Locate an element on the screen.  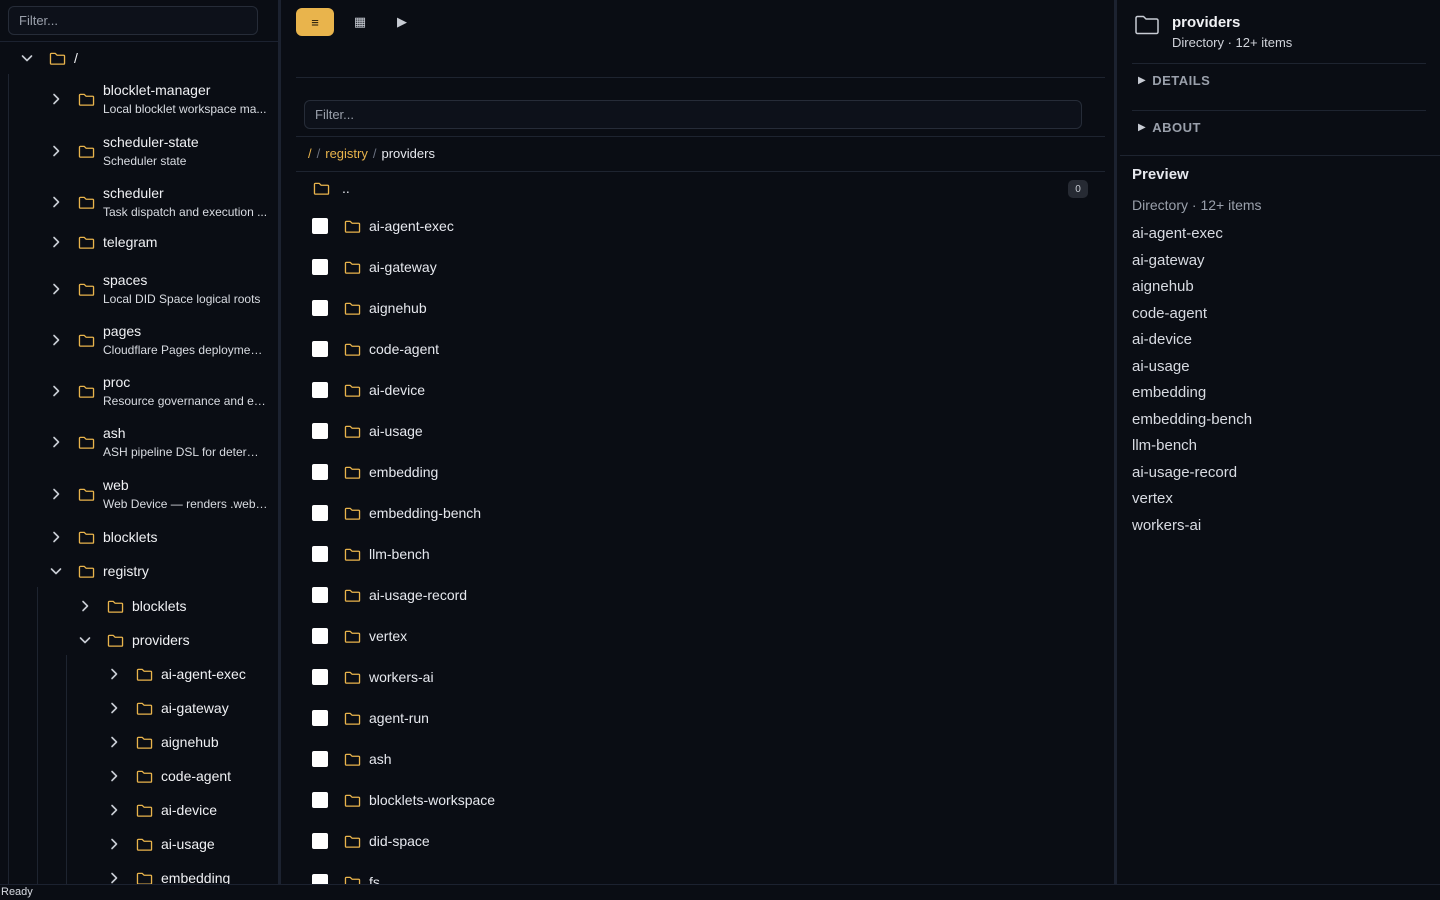
preview-item: workers-ai is located at coordinates (1192, 529).